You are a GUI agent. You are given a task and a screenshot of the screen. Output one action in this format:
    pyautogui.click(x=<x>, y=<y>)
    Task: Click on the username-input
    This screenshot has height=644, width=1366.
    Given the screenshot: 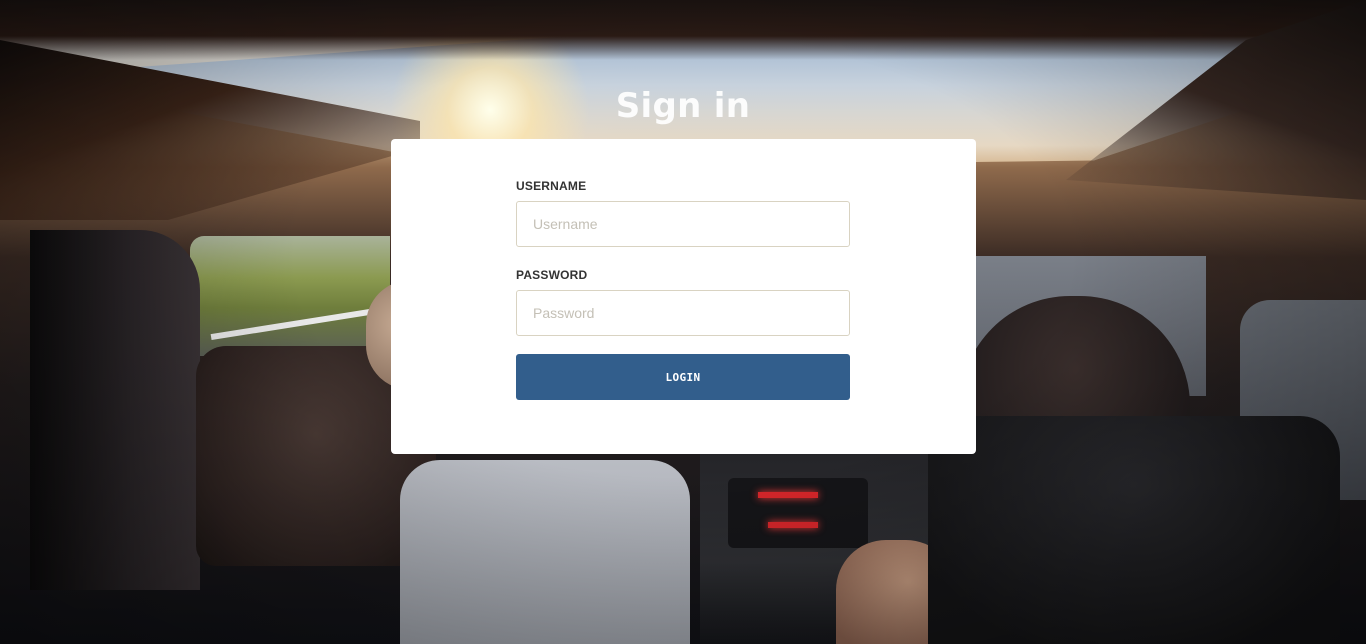 What is the action you would take?
    pyautogui.click(x=683, y=224)
    